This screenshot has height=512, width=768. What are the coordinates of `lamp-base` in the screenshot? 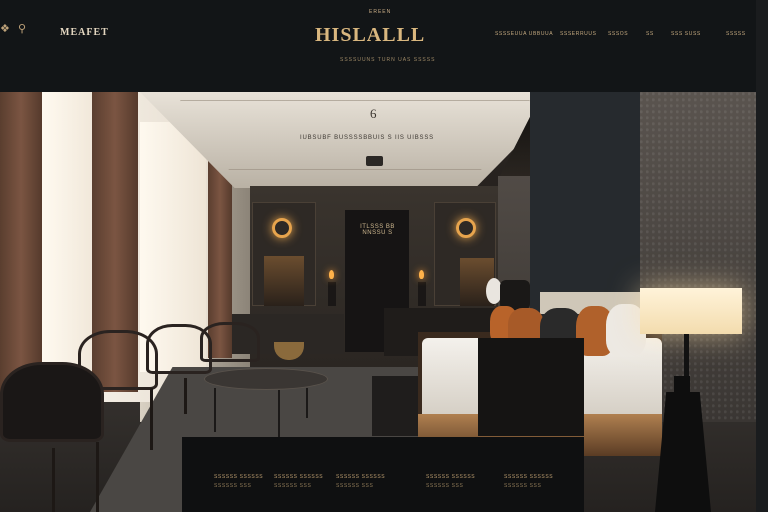 It's located at (682, 385).